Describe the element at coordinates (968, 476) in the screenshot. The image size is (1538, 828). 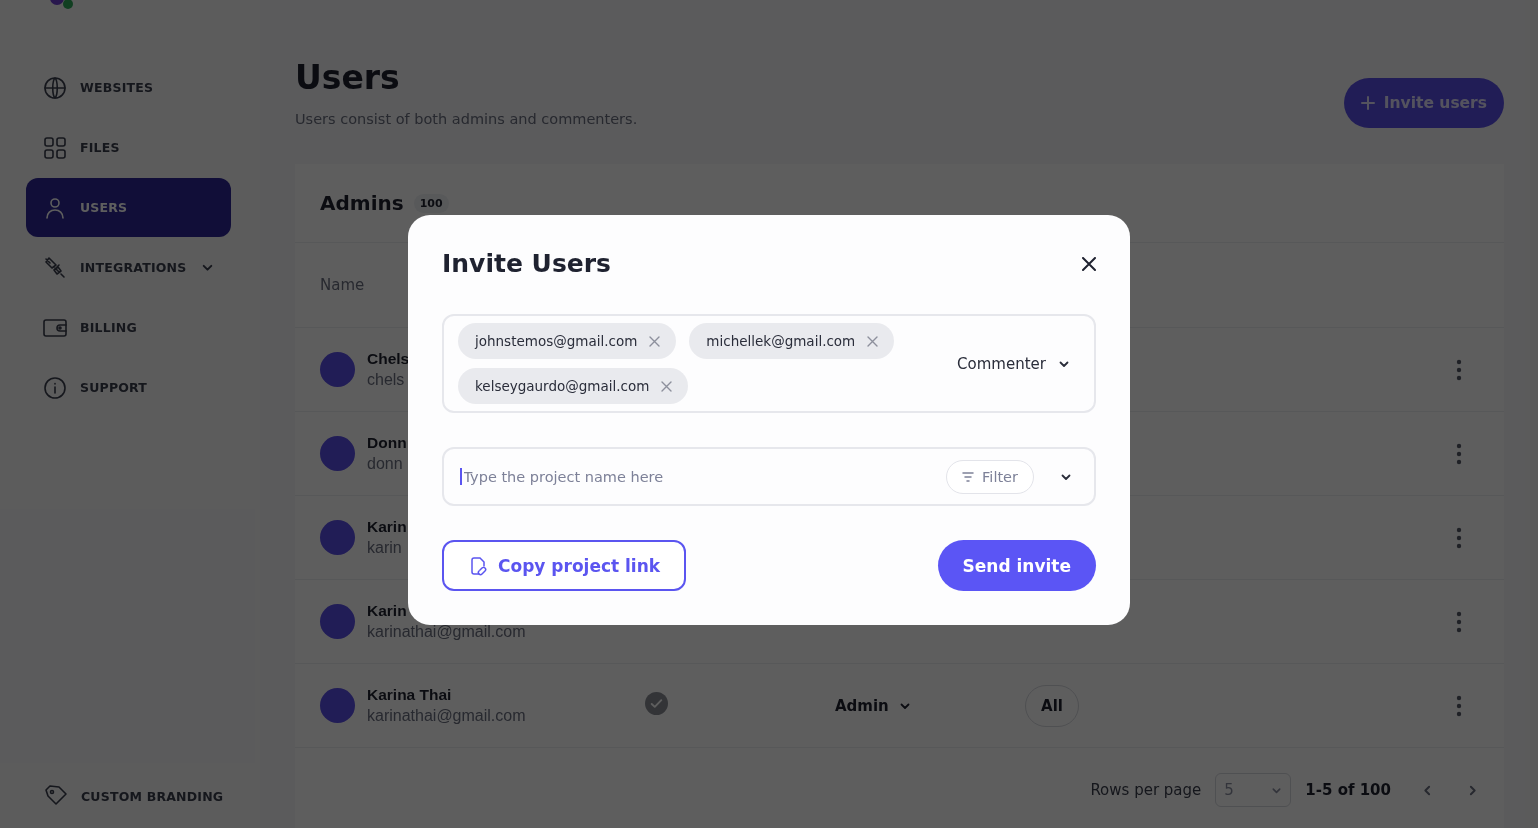
I see `filter-icon` at that location.